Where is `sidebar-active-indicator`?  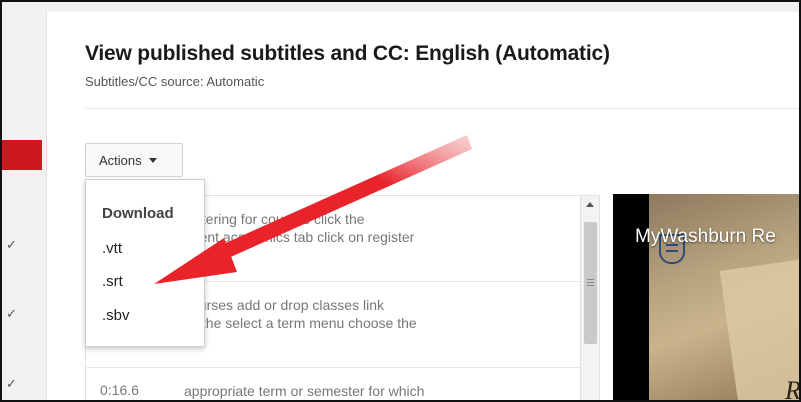 sidebar-active-indicator is located at coordinates (22, 155).